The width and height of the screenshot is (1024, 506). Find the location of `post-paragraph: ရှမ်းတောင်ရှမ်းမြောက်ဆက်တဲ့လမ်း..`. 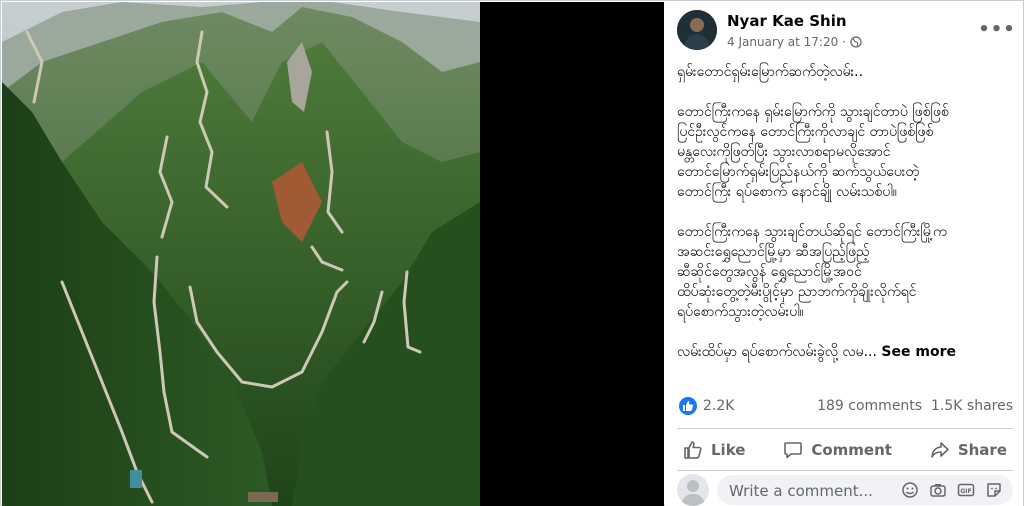

post-paragraph: ရှမ်းတောင်ရှမ်းမြောက်ဆက်တဲ့လမ်း.. is located at coordinates (770, 72).